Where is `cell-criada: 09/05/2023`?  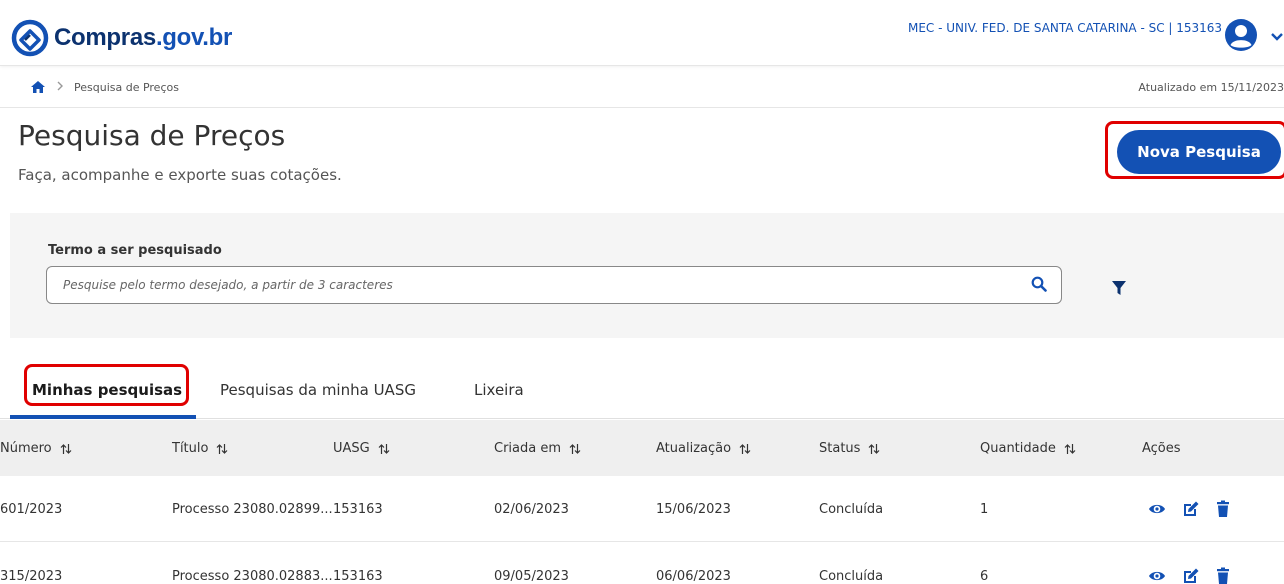 cell-criada: 09/05/2023 is located at coordinates (531, 576).